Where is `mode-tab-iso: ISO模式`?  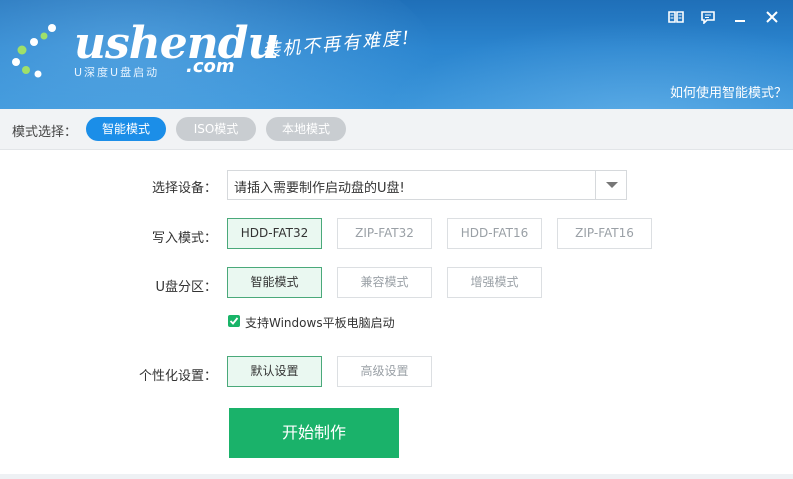 mode-tab-iso: ISO模式 is located at coordinates (216, 129).